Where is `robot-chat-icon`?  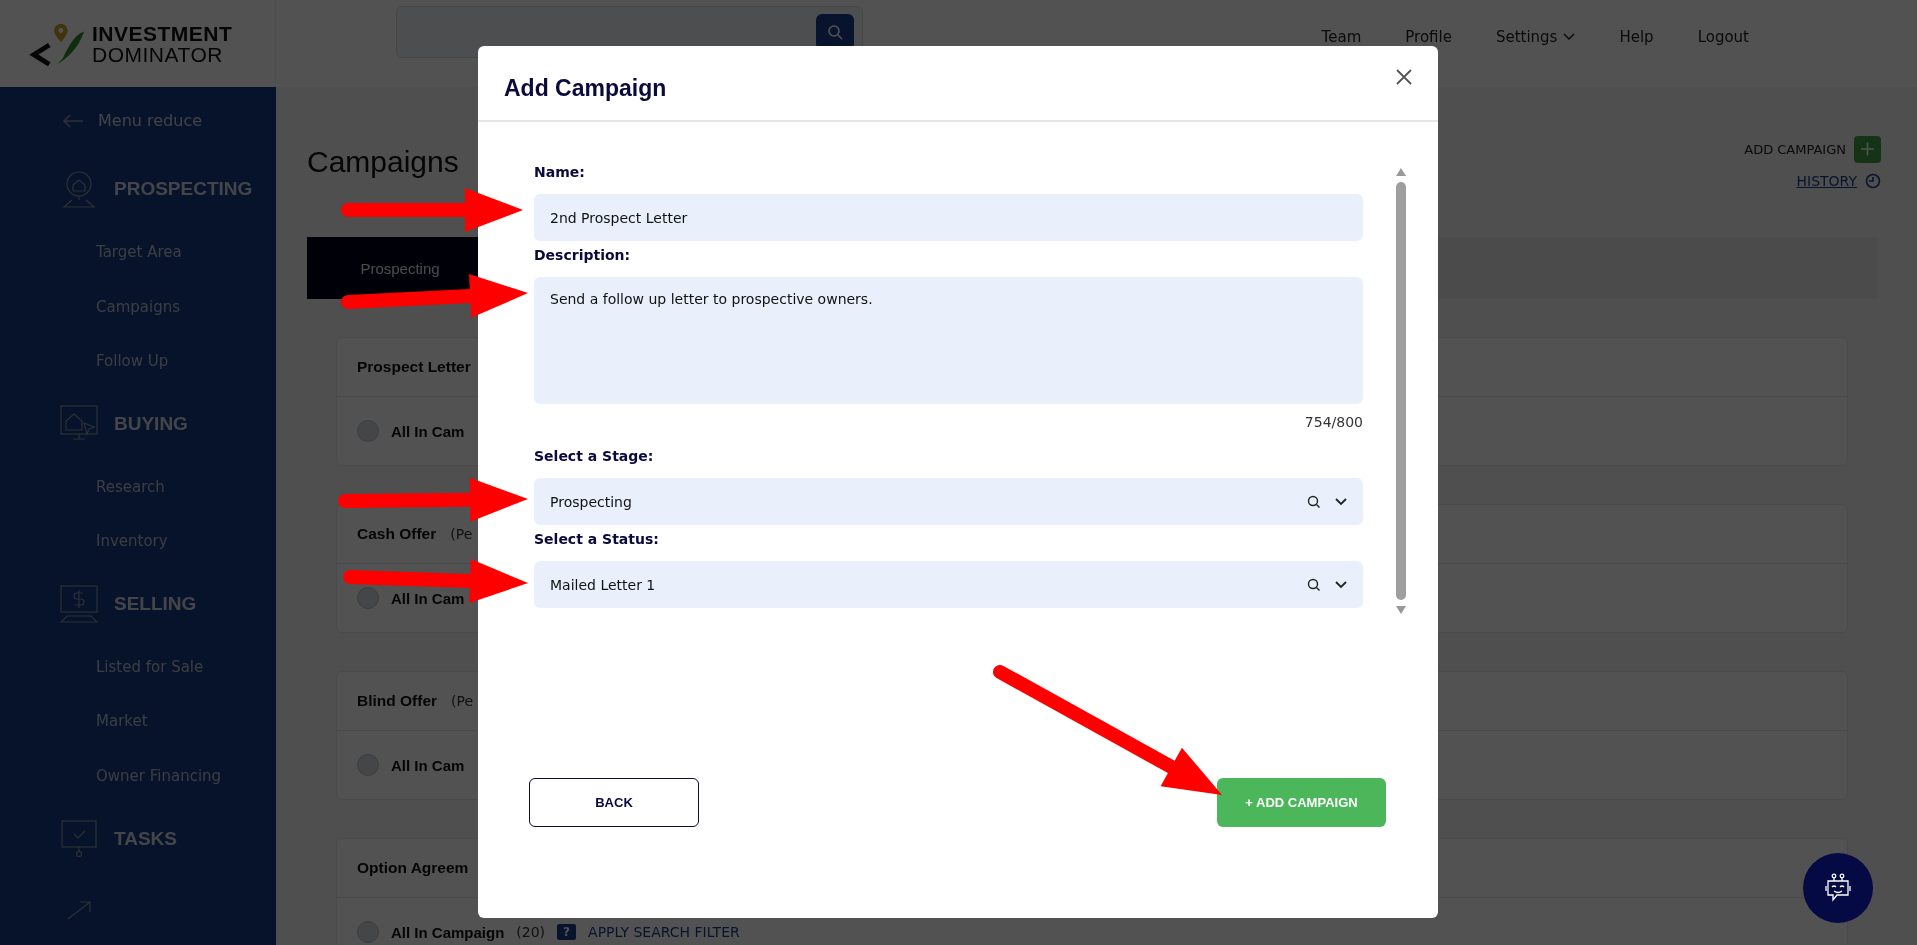 robot-chat-icon is located at coordinates (1838, 888).